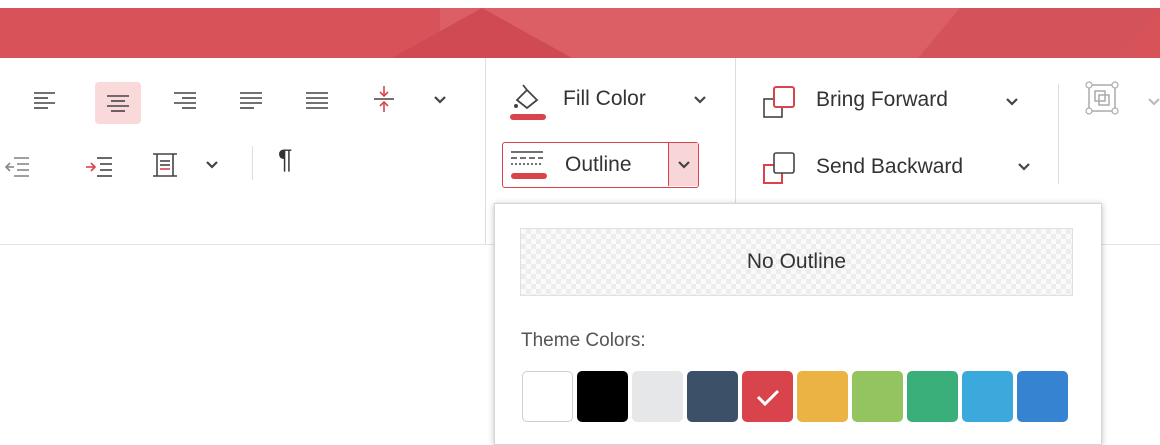 The height and width of the screenshot is (445, 1160). I want to click on distributed-button, so click(317, 100).